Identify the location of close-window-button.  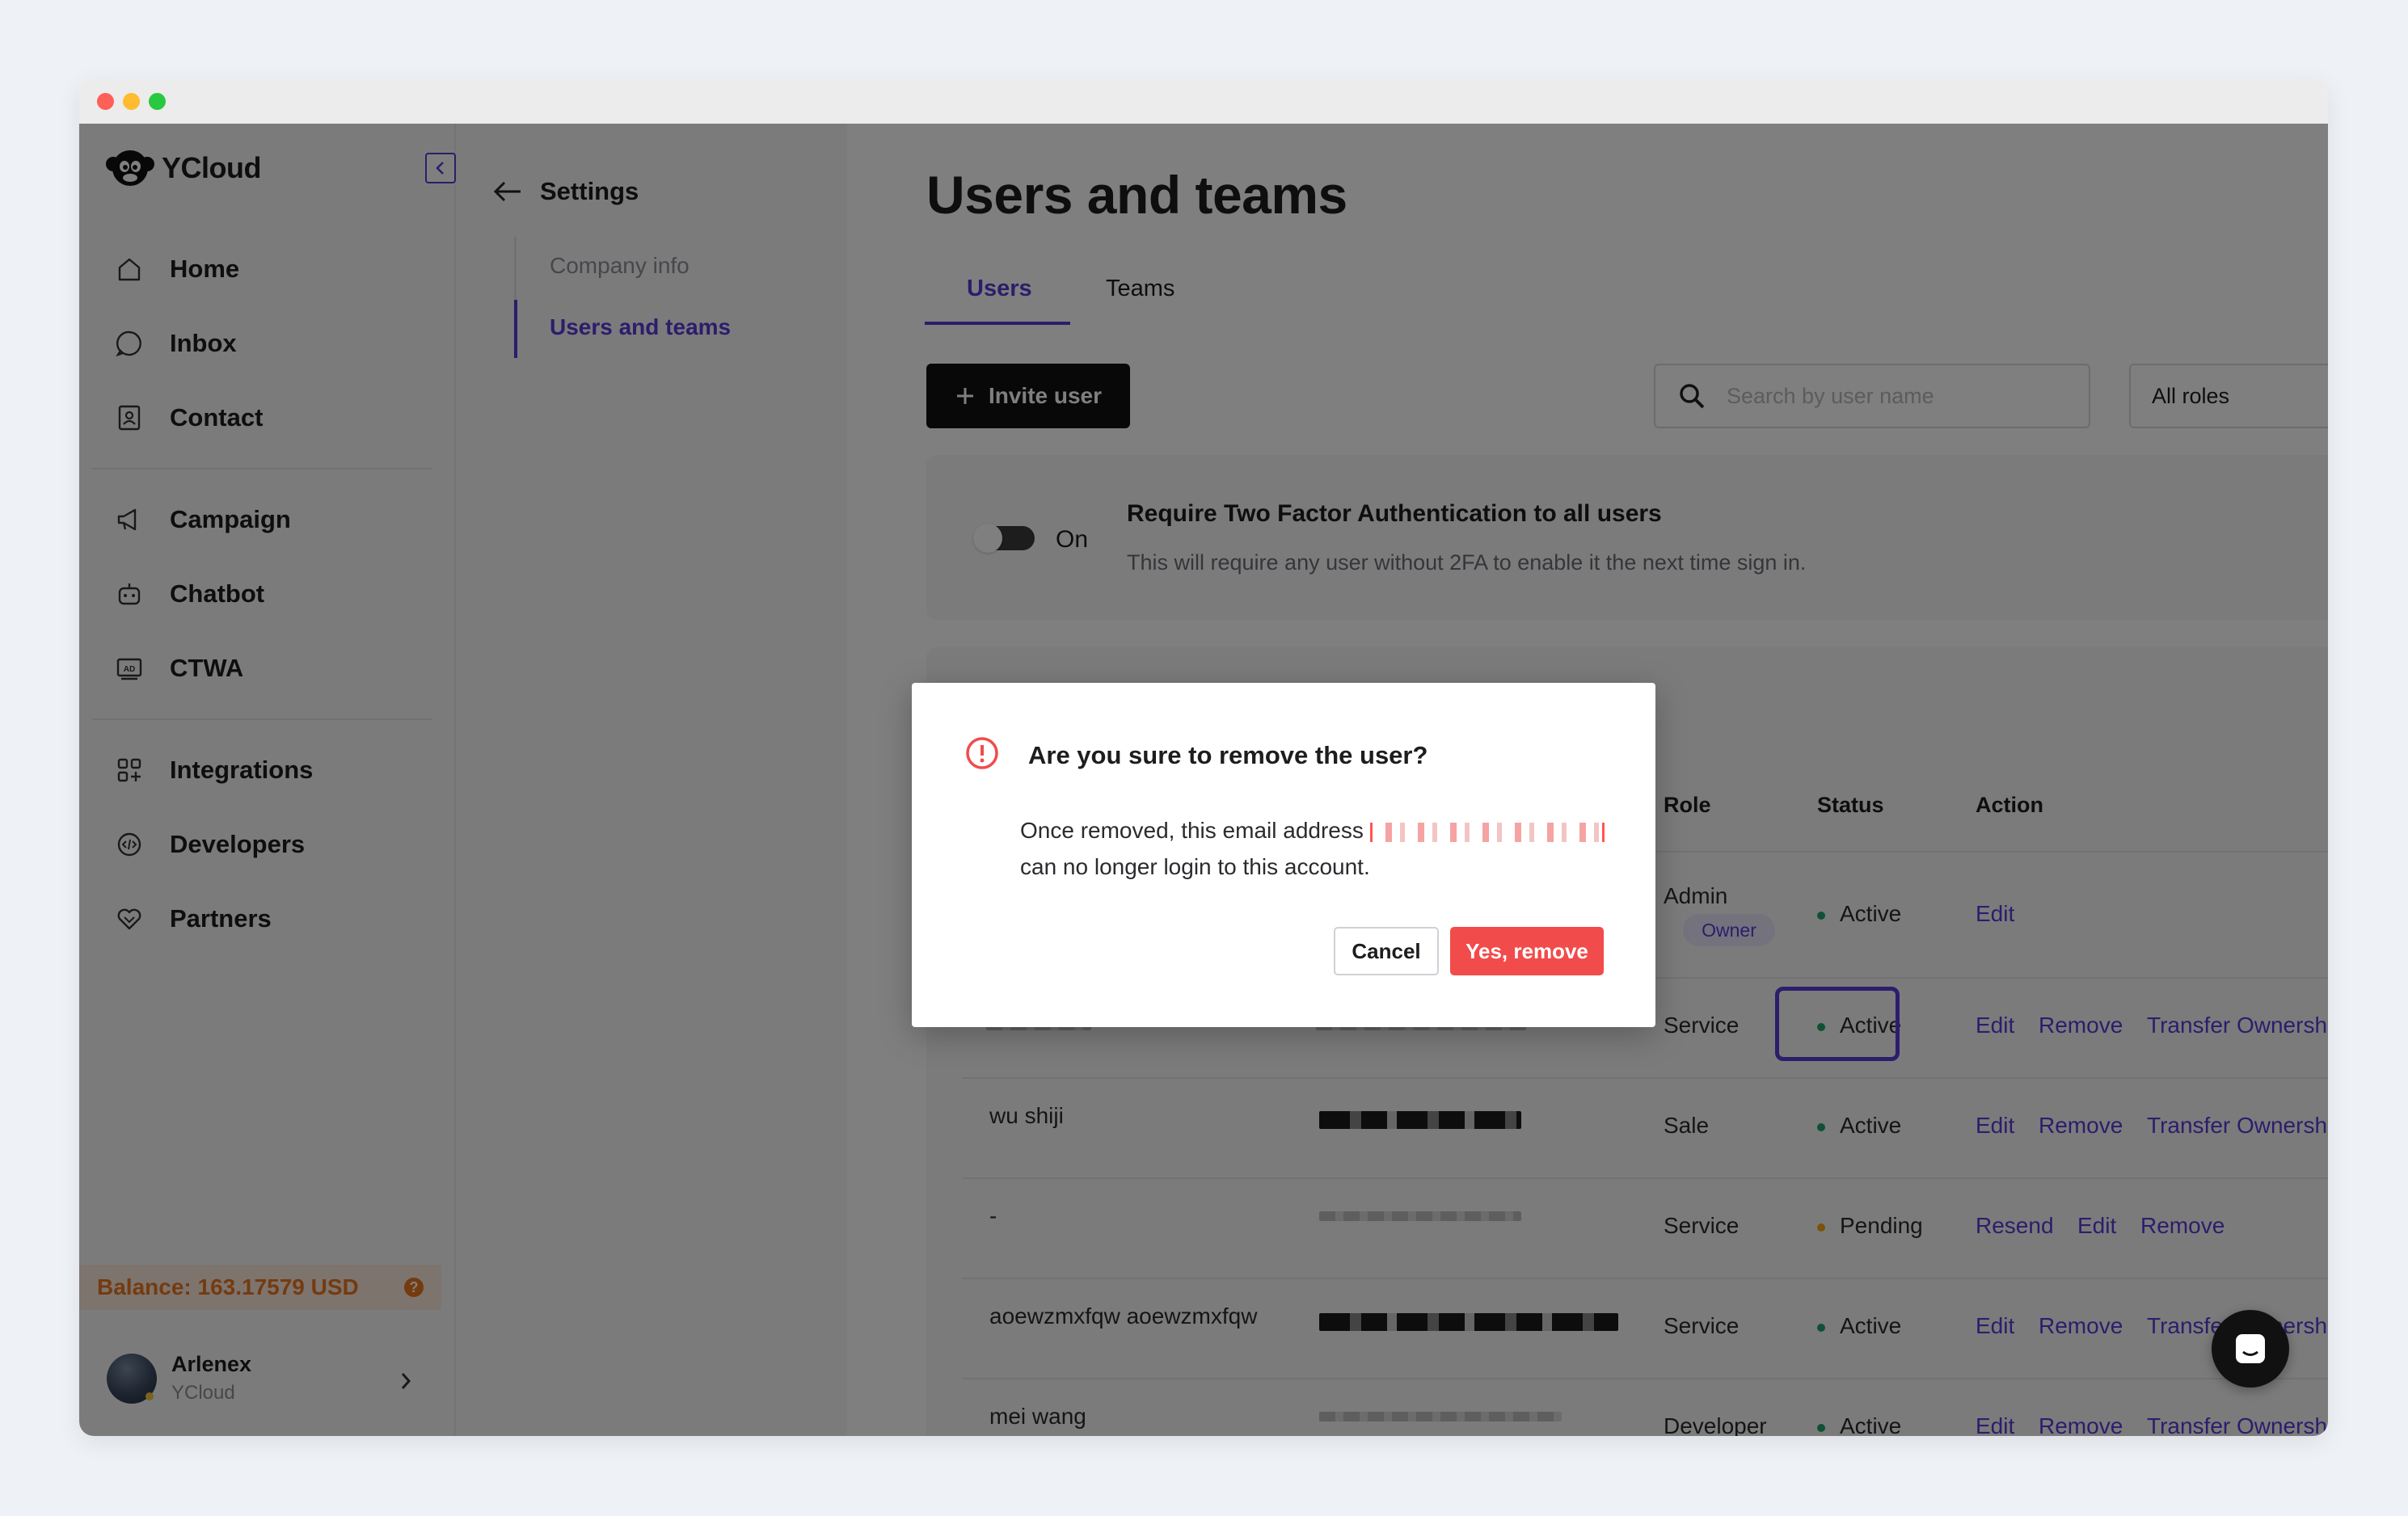
(106, 101).